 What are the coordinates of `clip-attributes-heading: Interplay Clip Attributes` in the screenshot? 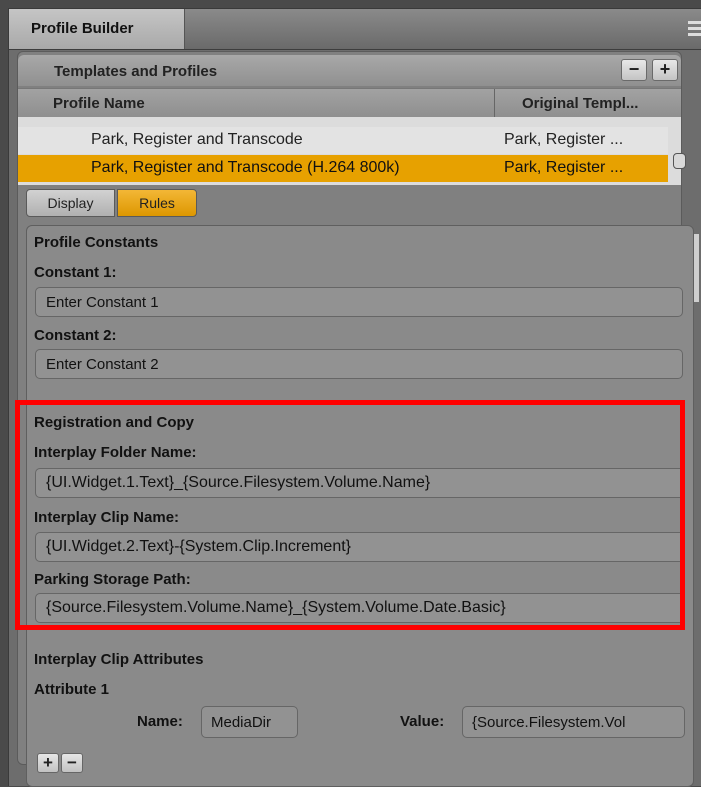 It's located at (119, 659).